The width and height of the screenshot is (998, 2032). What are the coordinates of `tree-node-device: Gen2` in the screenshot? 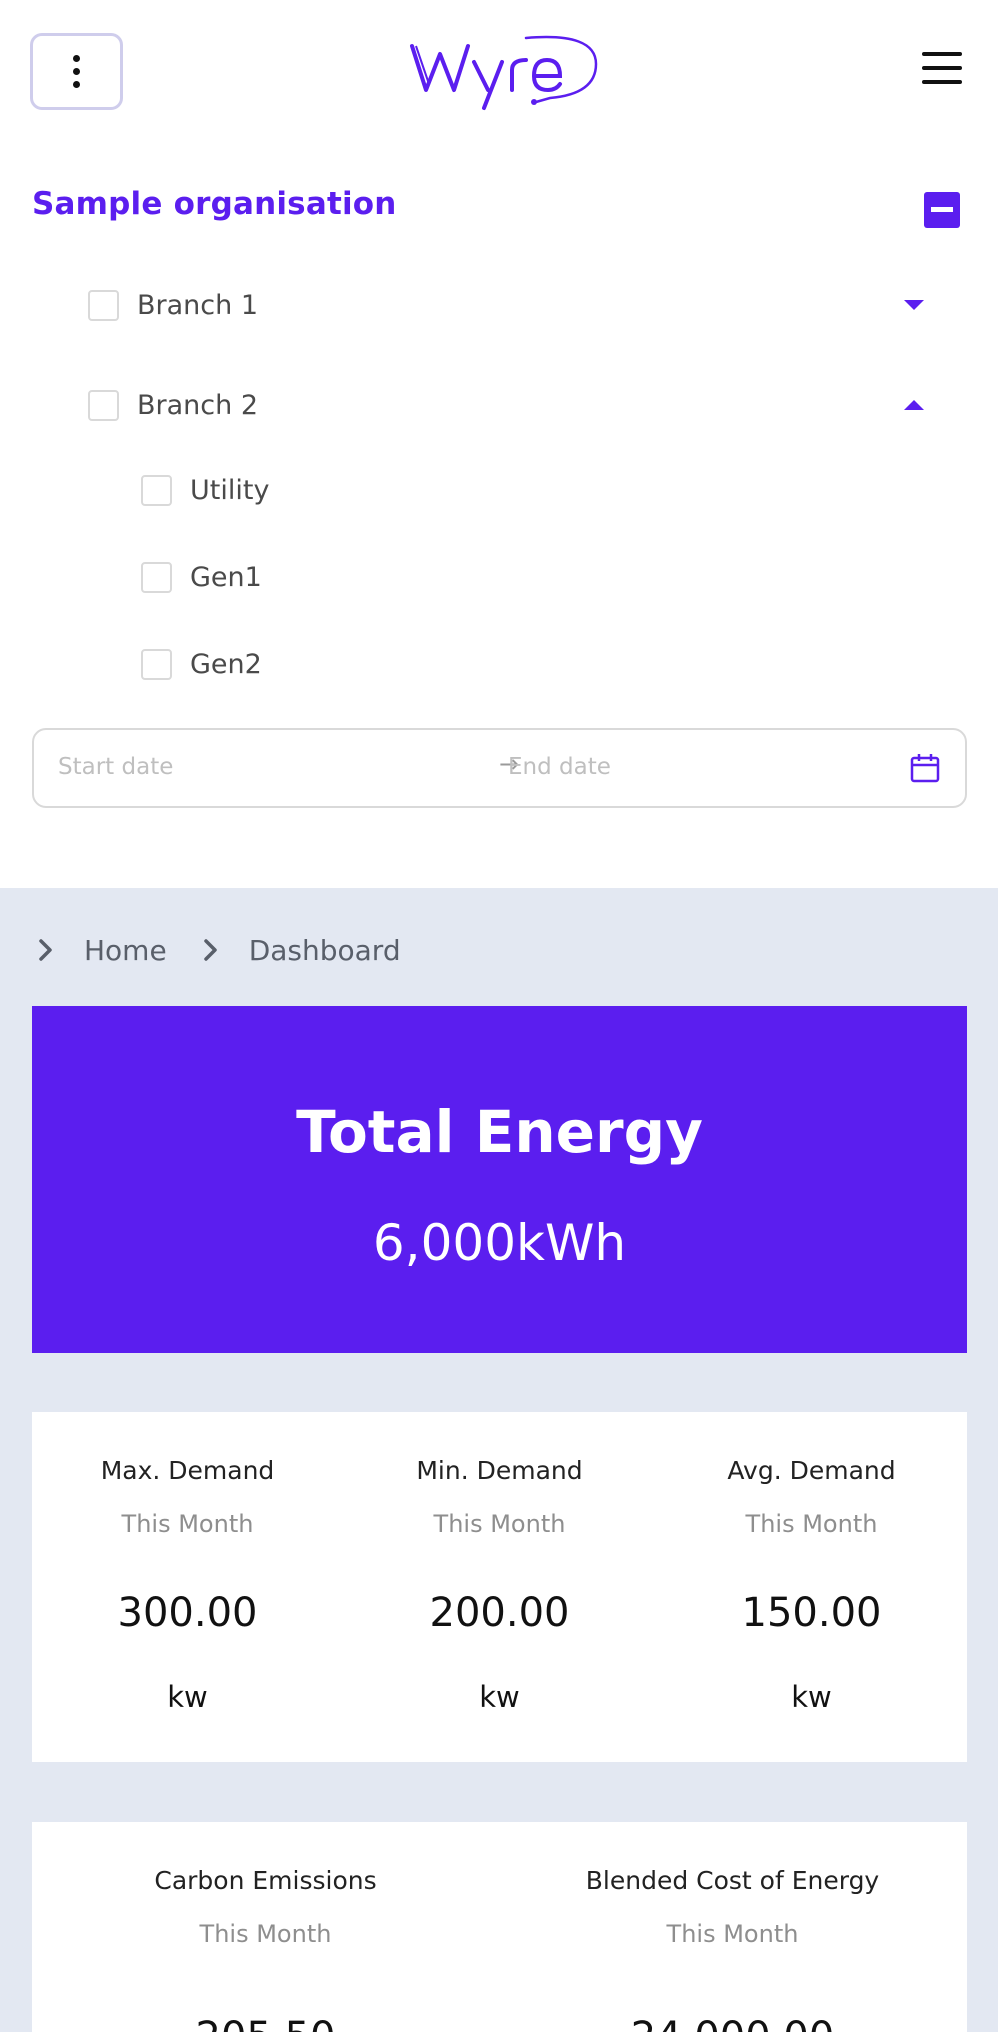 It's located at (201, 664).